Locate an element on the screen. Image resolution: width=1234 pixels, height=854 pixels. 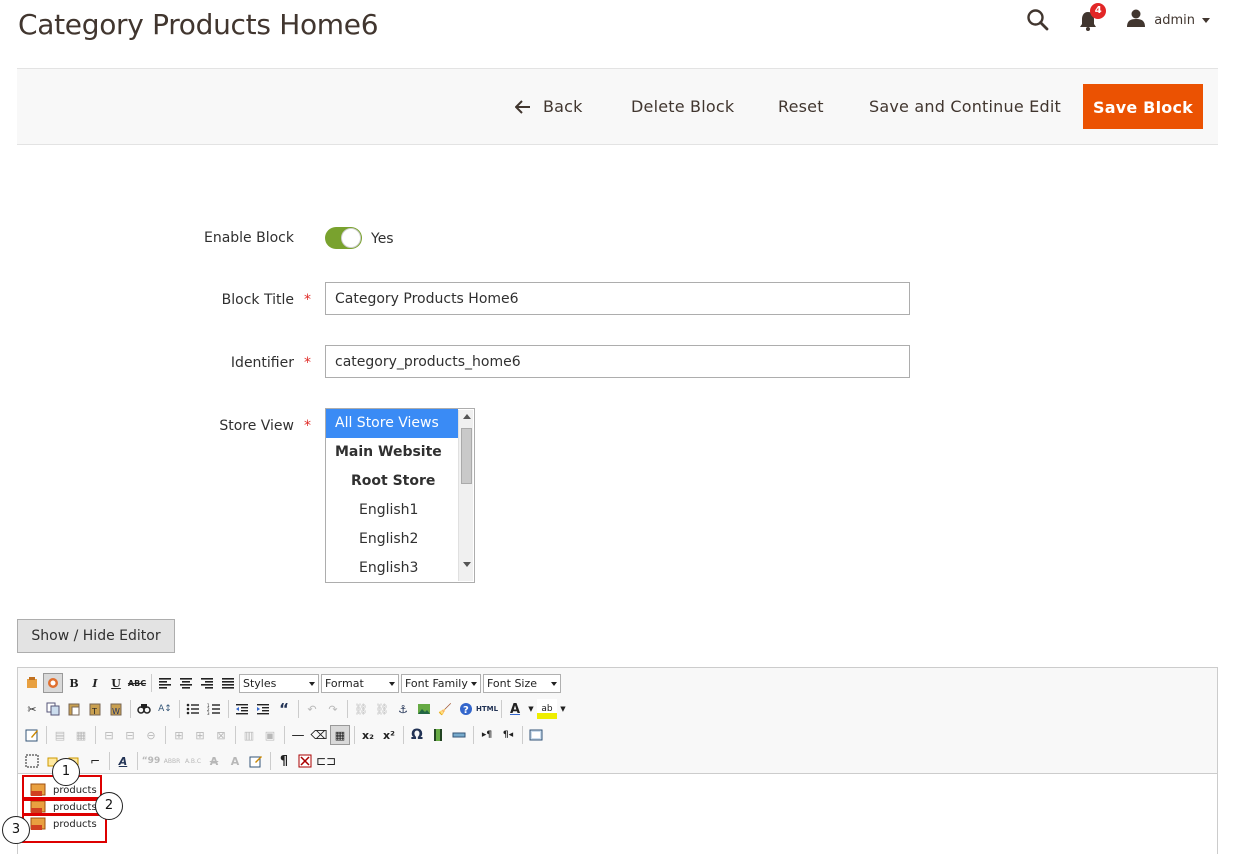
align-right-icon is located at coordinates (207, 683).